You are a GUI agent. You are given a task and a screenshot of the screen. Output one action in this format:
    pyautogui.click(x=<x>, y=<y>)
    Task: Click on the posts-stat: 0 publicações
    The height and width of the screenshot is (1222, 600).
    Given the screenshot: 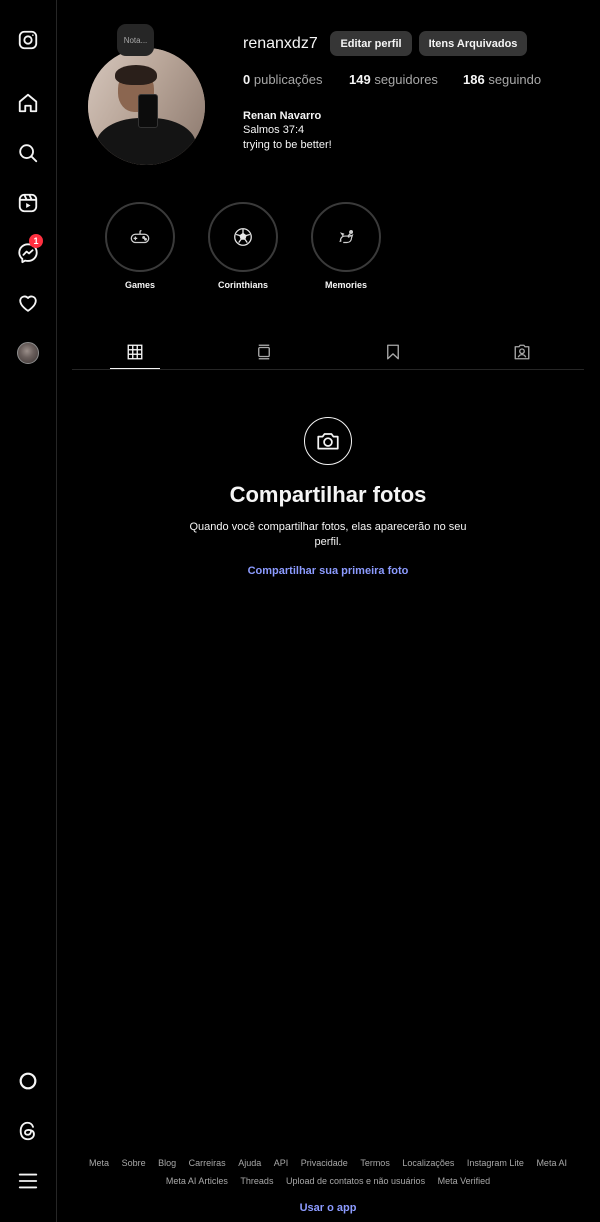 What is the action you would take?
    pyautogui.click(x=283, y=79)
    